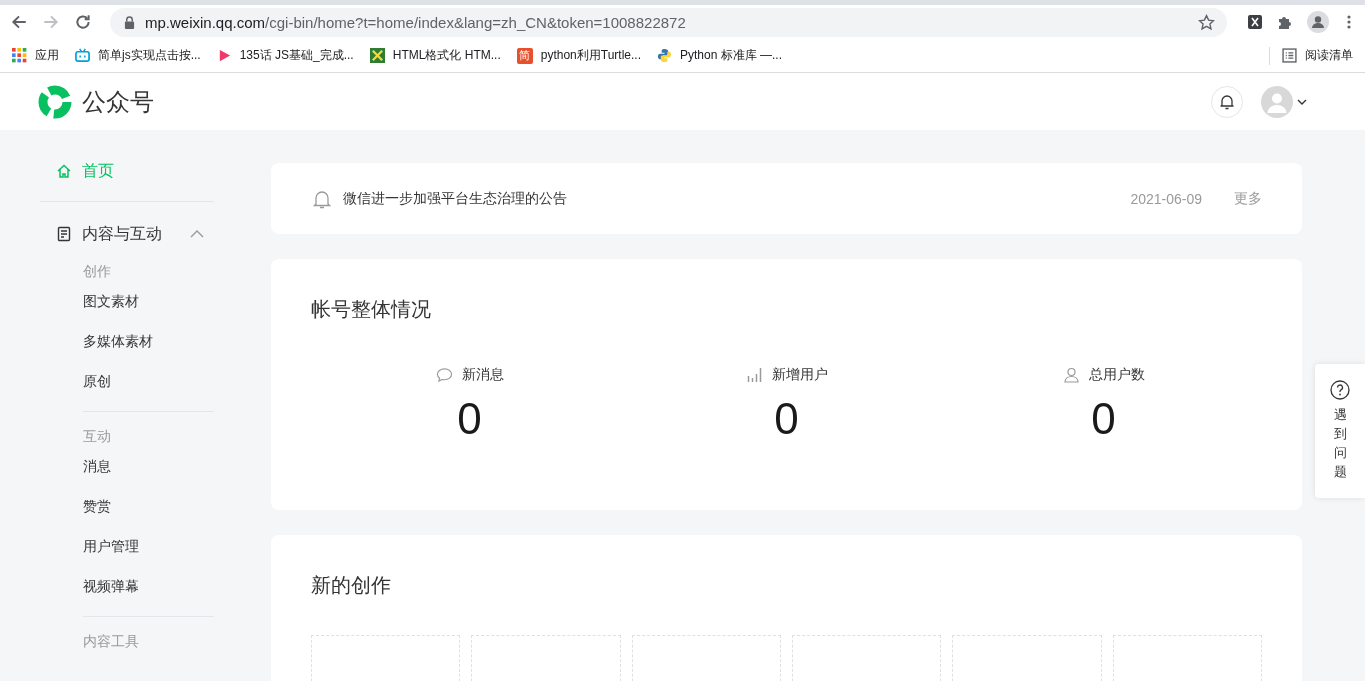 The image size is (1365, 681). Describe the element at coordinates (482, 375) in the screenshot. I see `stat-label: 新消息` at that location.